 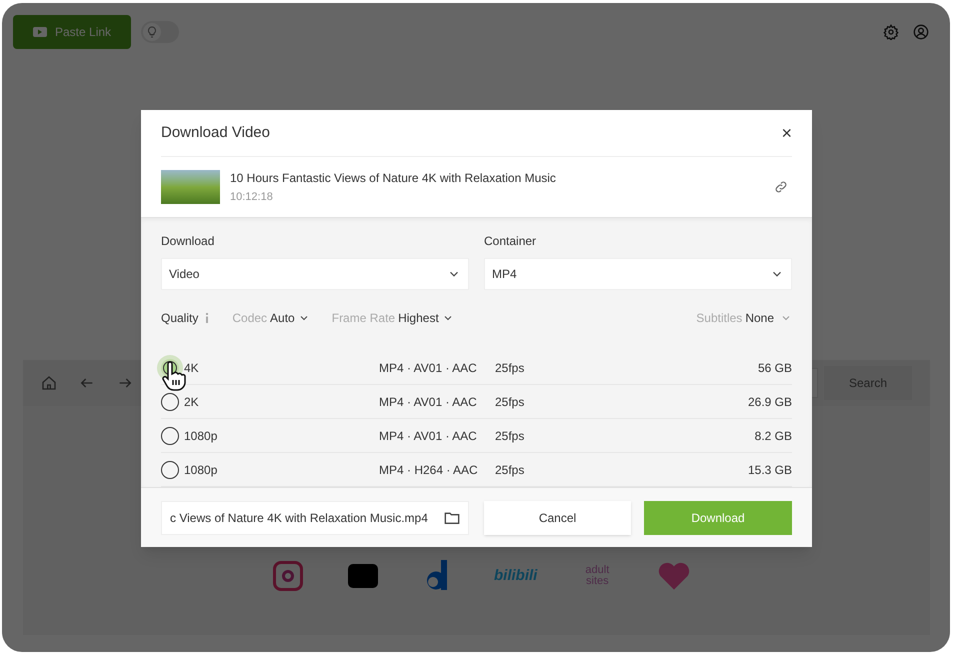 What do you see at coordinates (190, 187) in the screenshot?
I see `video-thumbnail` at bounding box center [190, 187].